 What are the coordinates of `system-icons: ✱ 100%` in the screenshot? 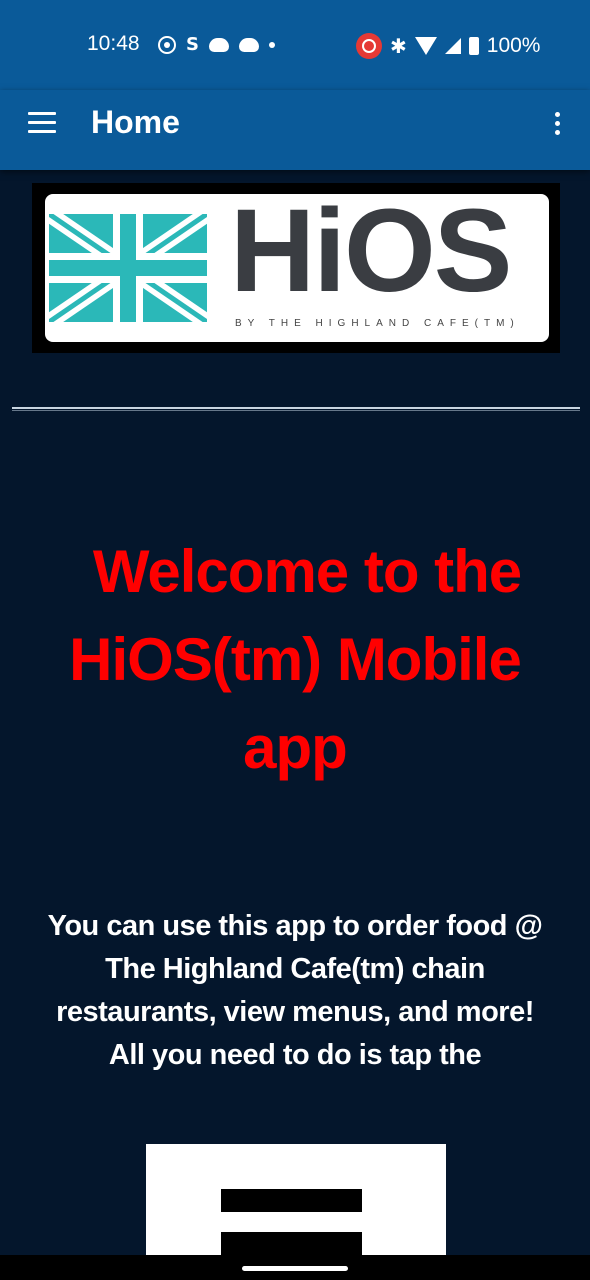 It's located at (448, 46).